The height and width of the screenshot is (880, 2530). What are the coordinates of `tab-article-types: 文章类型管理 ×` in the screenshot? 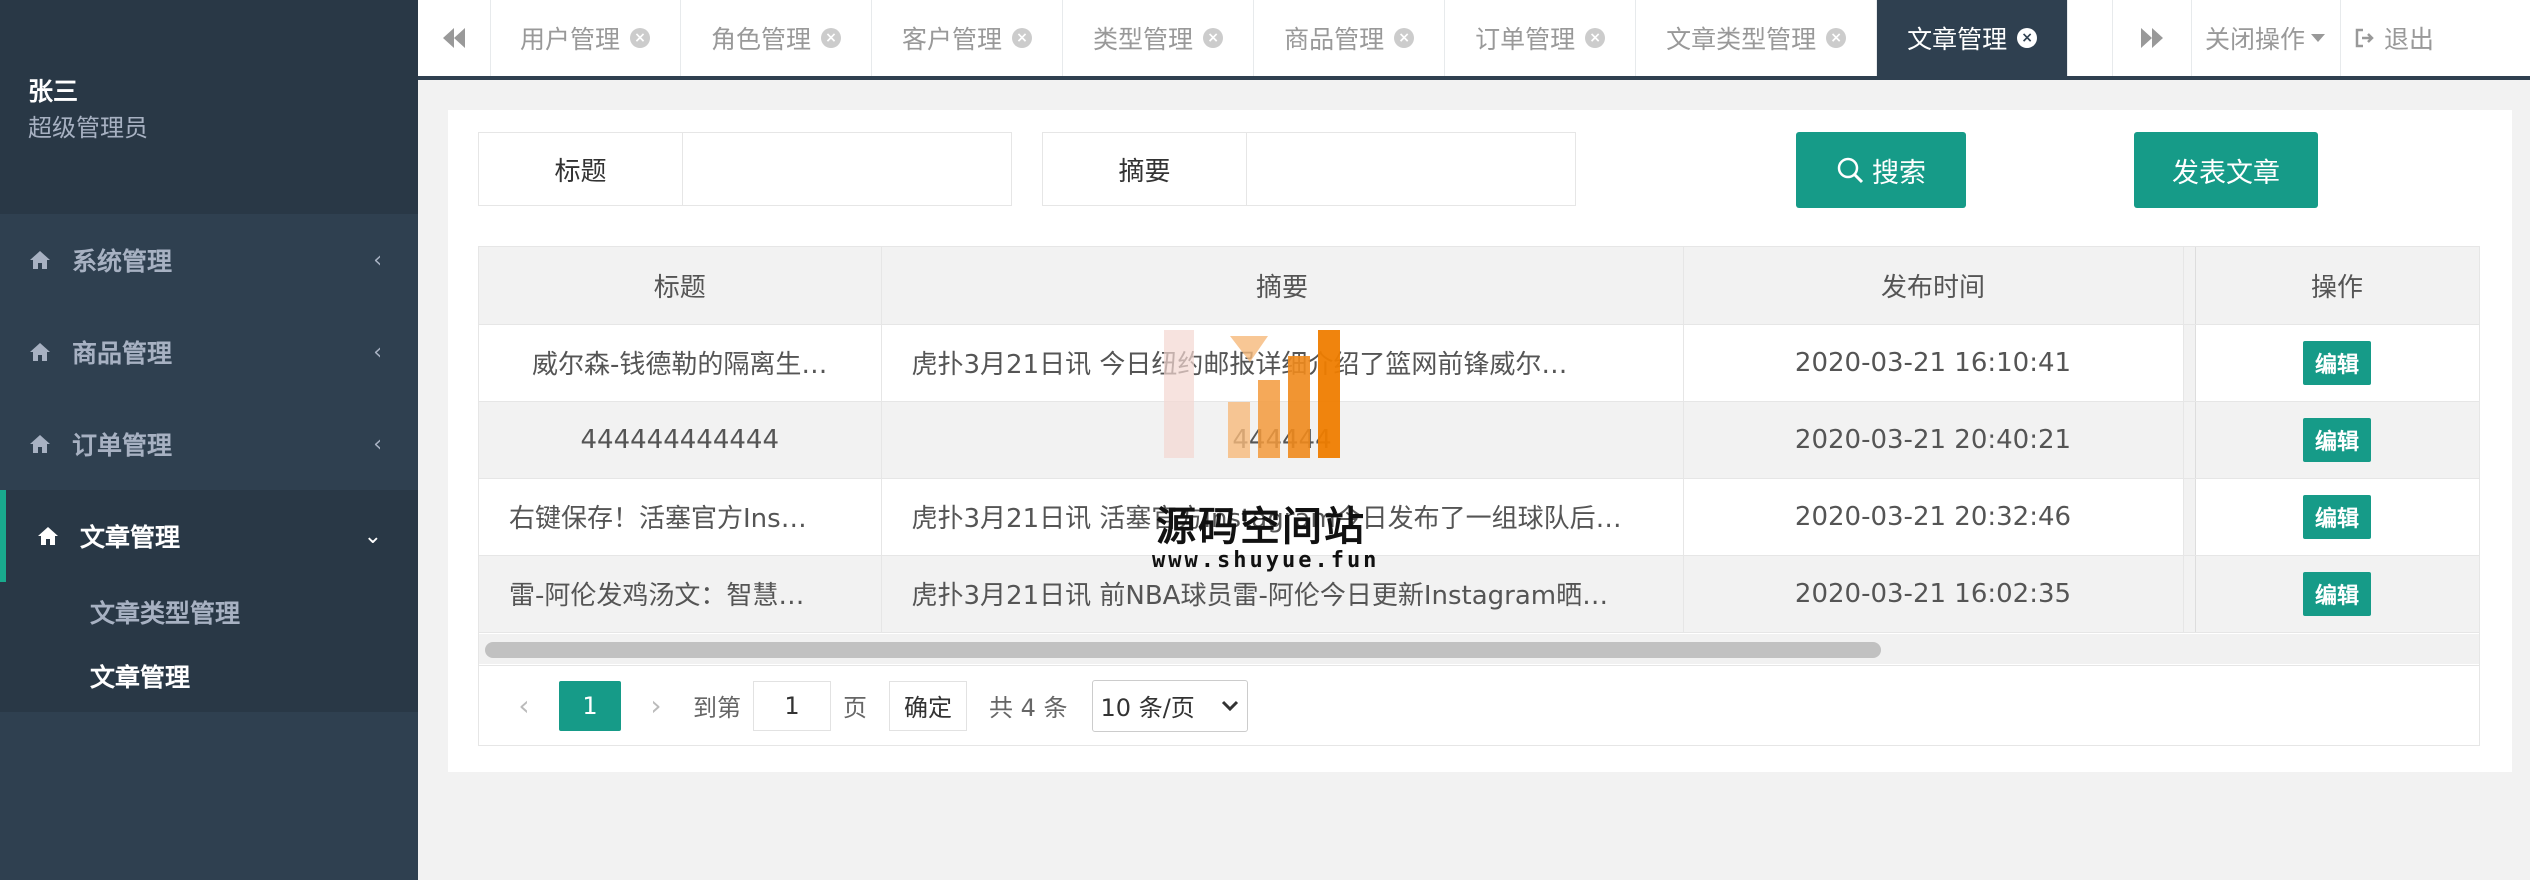 It's located at (1757, 38).